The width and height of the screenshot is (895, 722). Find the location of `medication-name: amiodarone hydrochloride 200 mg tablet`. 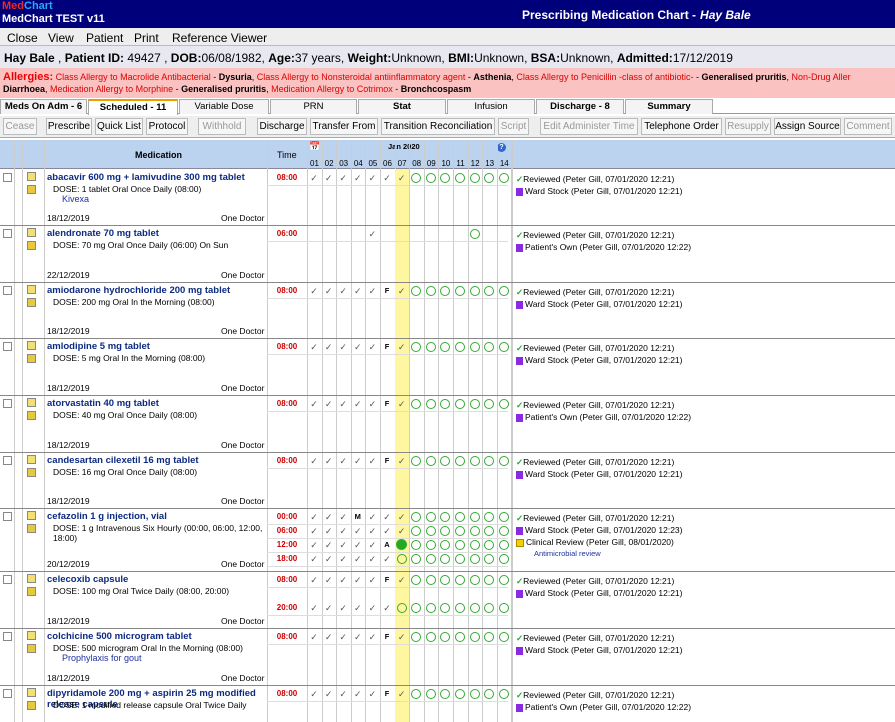

medication-name: amiodarone hydrochloride 200 mg tablet is located at coordinates (156, 290).